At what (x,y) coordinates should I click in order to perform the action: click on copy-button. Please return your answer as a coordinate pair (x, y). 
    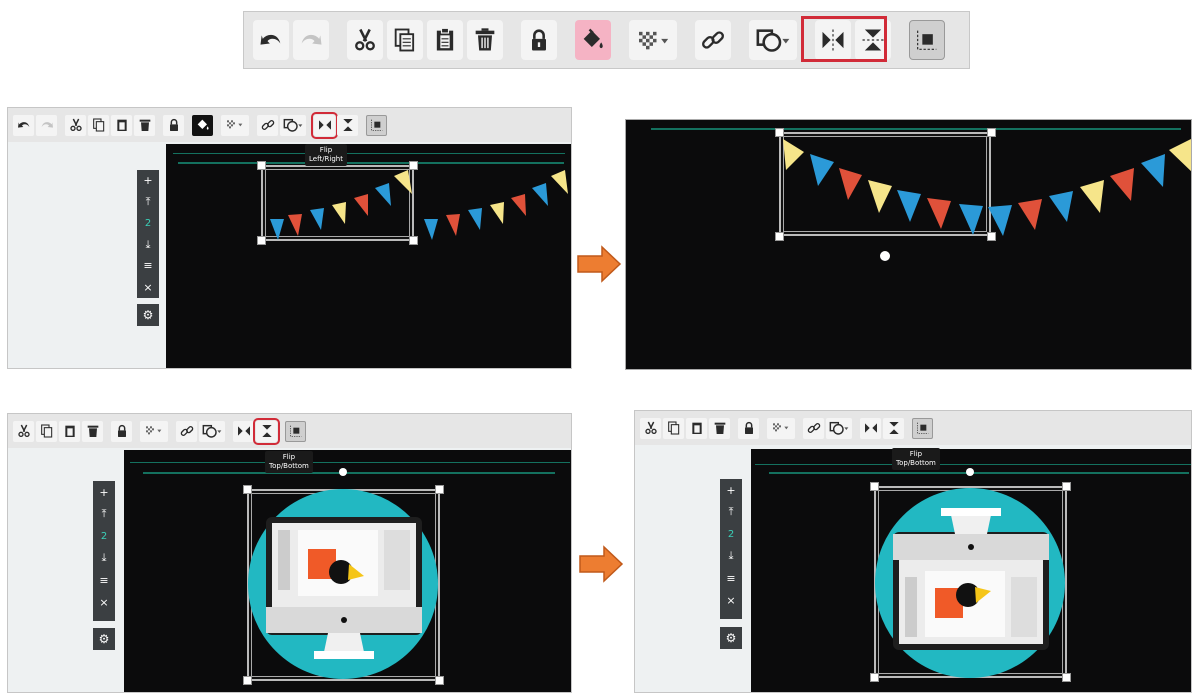
    Looking at the image, I should click on (405, 40).